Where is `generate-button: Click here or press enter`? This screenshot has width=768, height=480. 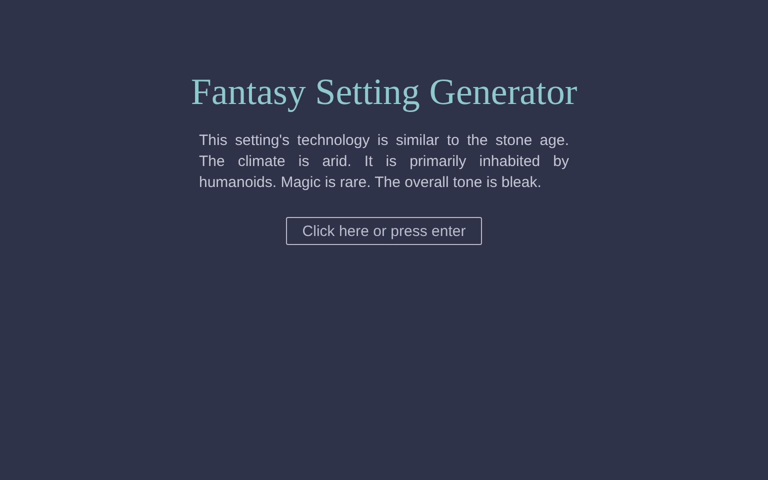
generate-button: Click here or press enter is located at coordinates (384, 231).